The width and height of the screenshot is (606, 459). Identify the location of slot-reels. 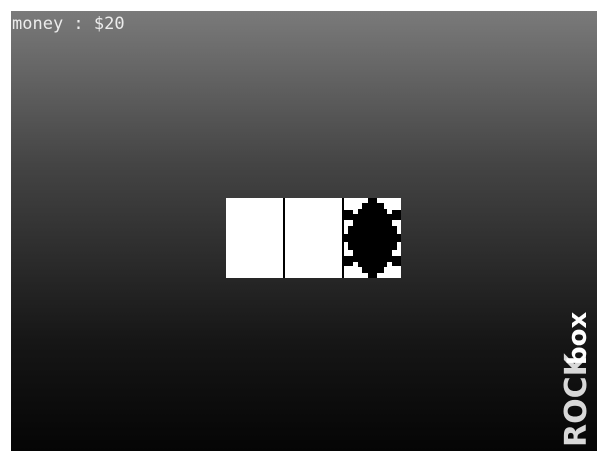
(313, 238).